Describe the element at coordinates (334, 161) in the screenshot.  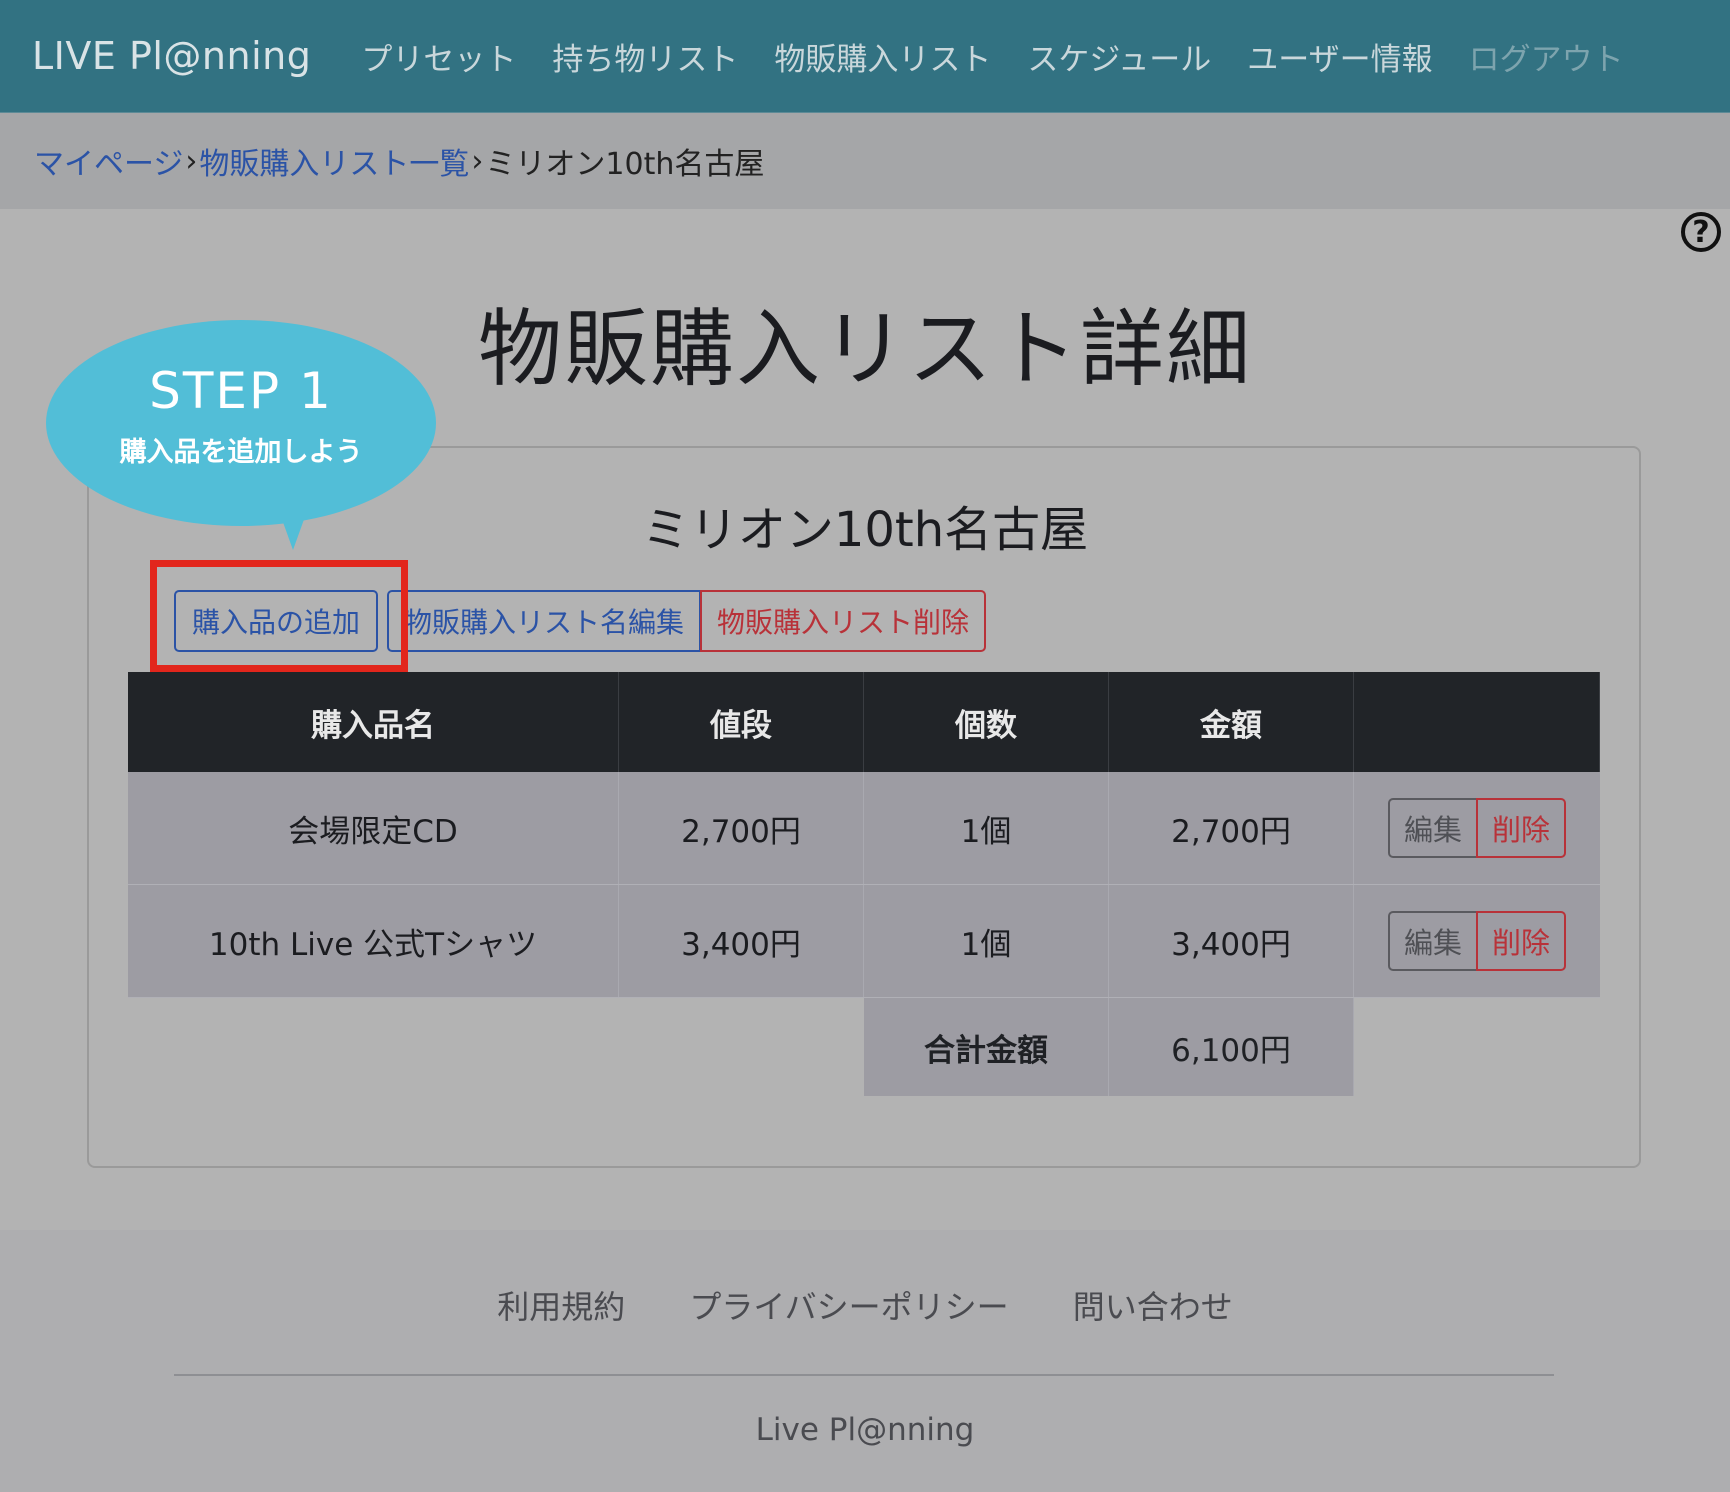
I see `breadcrumb-link-merch-lists: 物販購入リスト一覧` at that location.